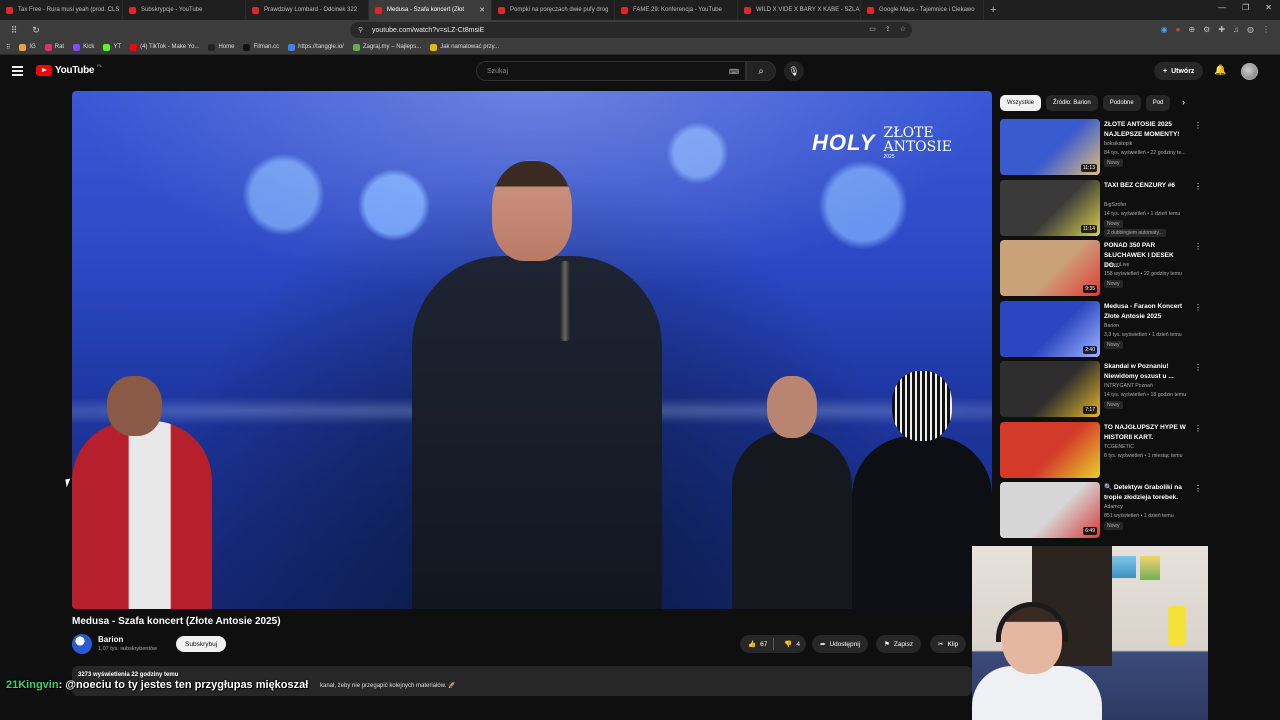 Image resolution: width=1280 pixels, height=720 pixels. Describe the element at coordinates (1245, 7) in the screenshot. I see `restore-icon: ❐` at that location.